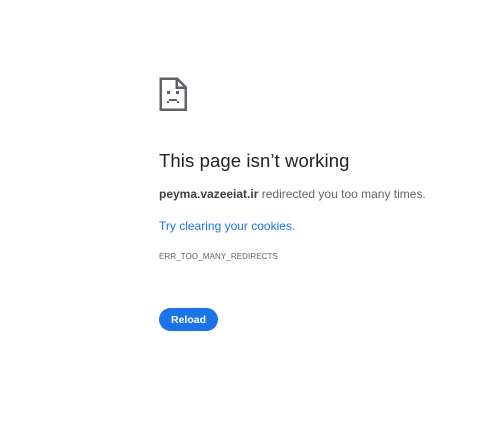  What do you see at coordinates (188, 319) in the screenshot?
I see `reload-button: Reload` at bounding box center [188, 319].